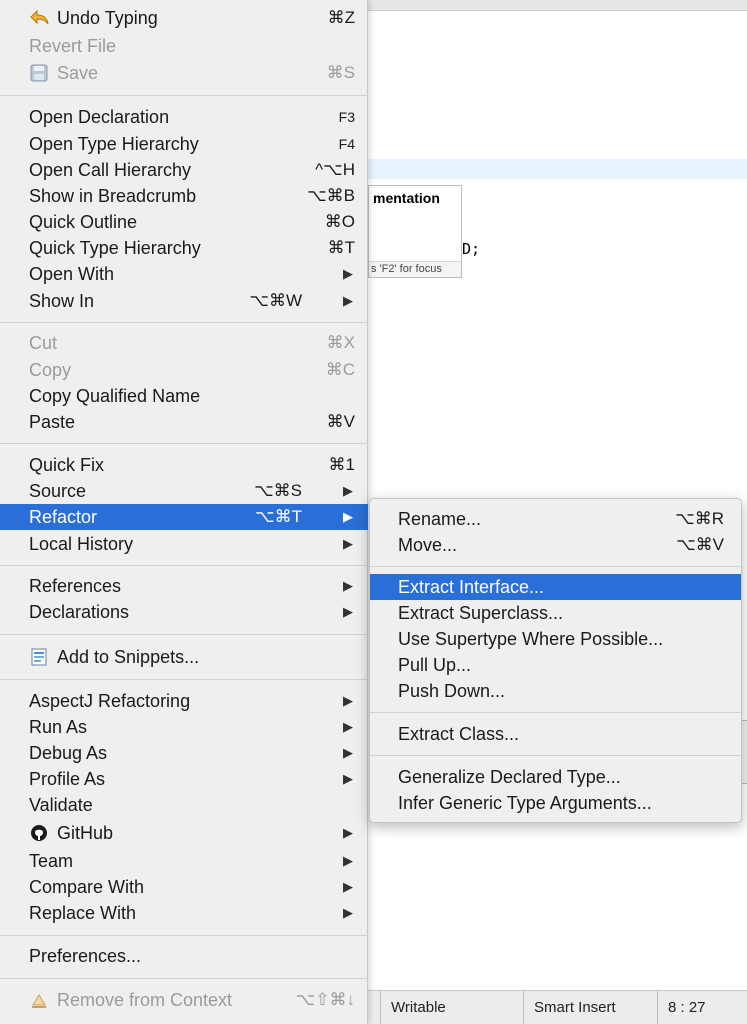  What do you see at coordinates (184, 301) in the screenshot?
I see `menu-item-show-in: Show In ⌥⌘W ▶` at bounding box center [184, 301].